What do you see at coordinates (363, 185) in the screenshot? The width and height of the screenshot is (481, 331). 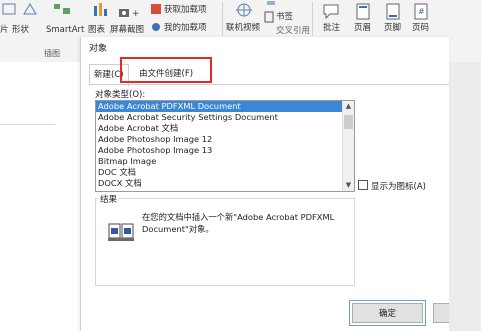 I see `display-as-icon-checkbox` at bounding box center [363, 185].